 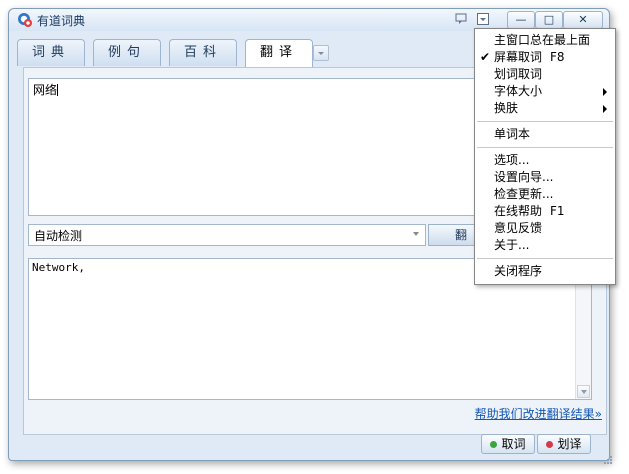 What do you see at coordinates (518, 271) in the screenshot?
I see `menu-item-label: 关闭程序` at bounding box center [518, 271].